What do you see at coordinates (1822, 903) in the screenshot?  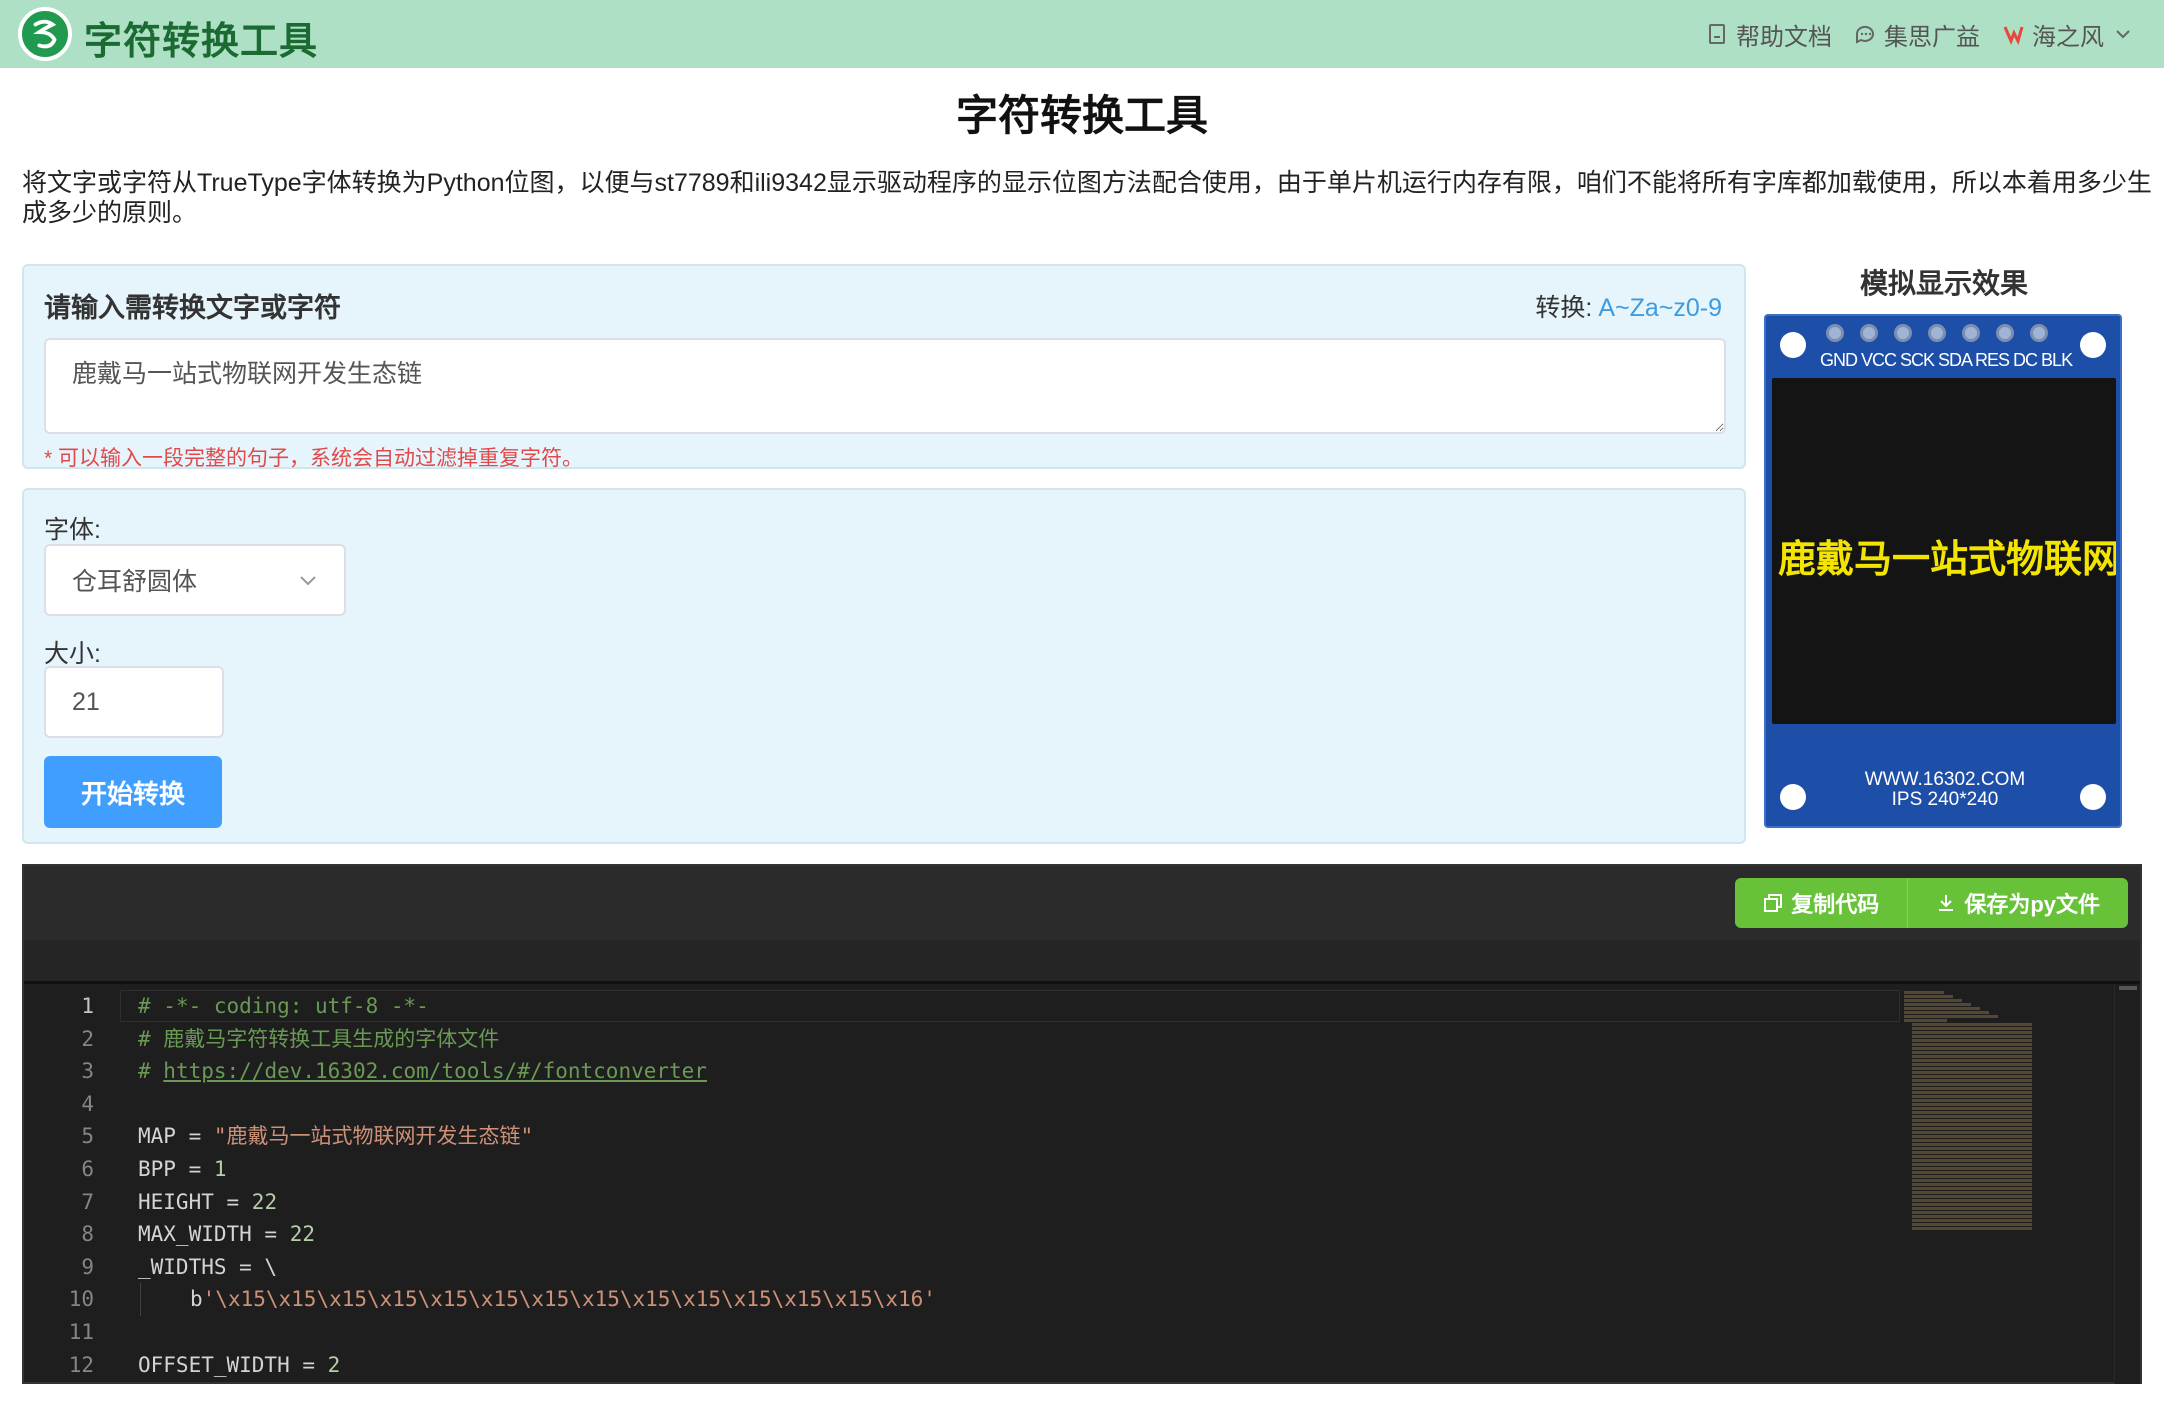 I see `copy-code-button: 复制代码` at bounding box center [1822, 903].